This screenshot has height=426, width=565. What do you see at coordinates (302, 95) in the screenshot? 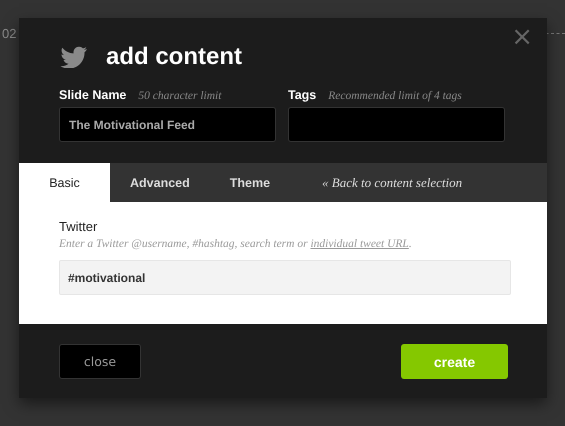
I see `field-label: Tags` at bounding box center [302, 95].